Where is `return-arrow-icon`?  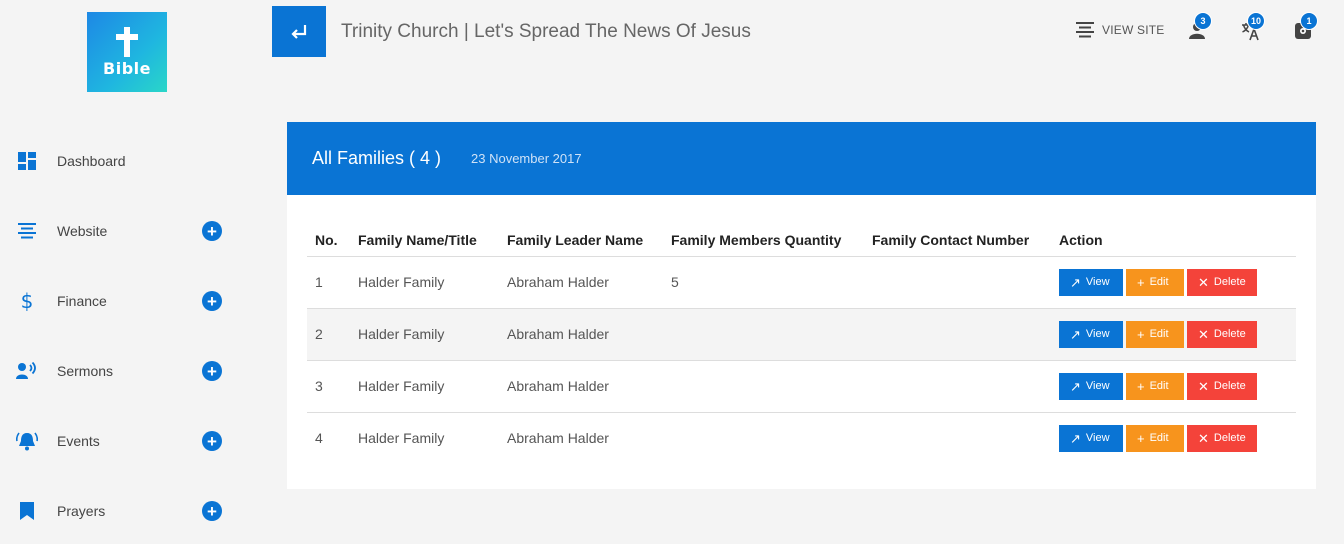 return-arrow-icon is located at coordinates (299, 31).